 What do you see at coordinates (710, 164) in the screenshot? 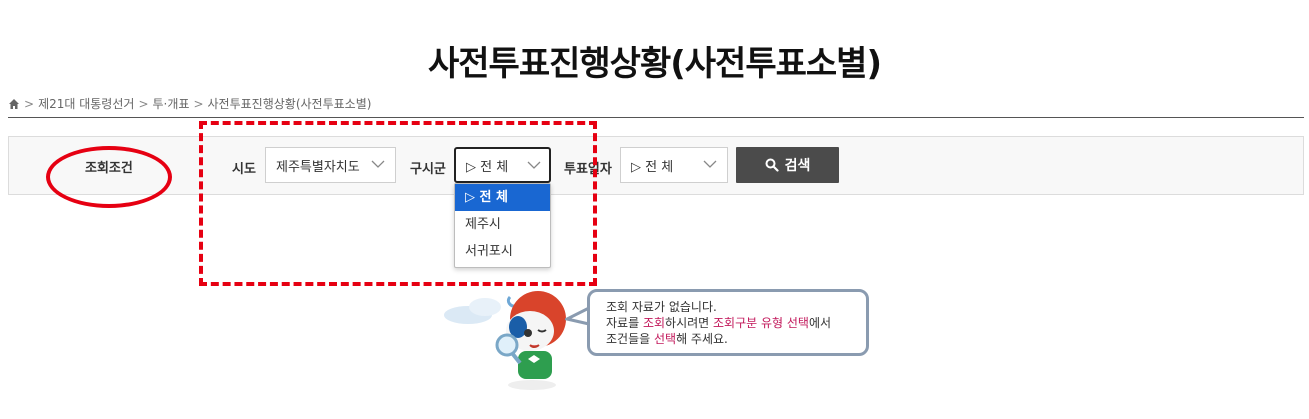
I see `chevron-down-icon` at bounding box center [710, 164].